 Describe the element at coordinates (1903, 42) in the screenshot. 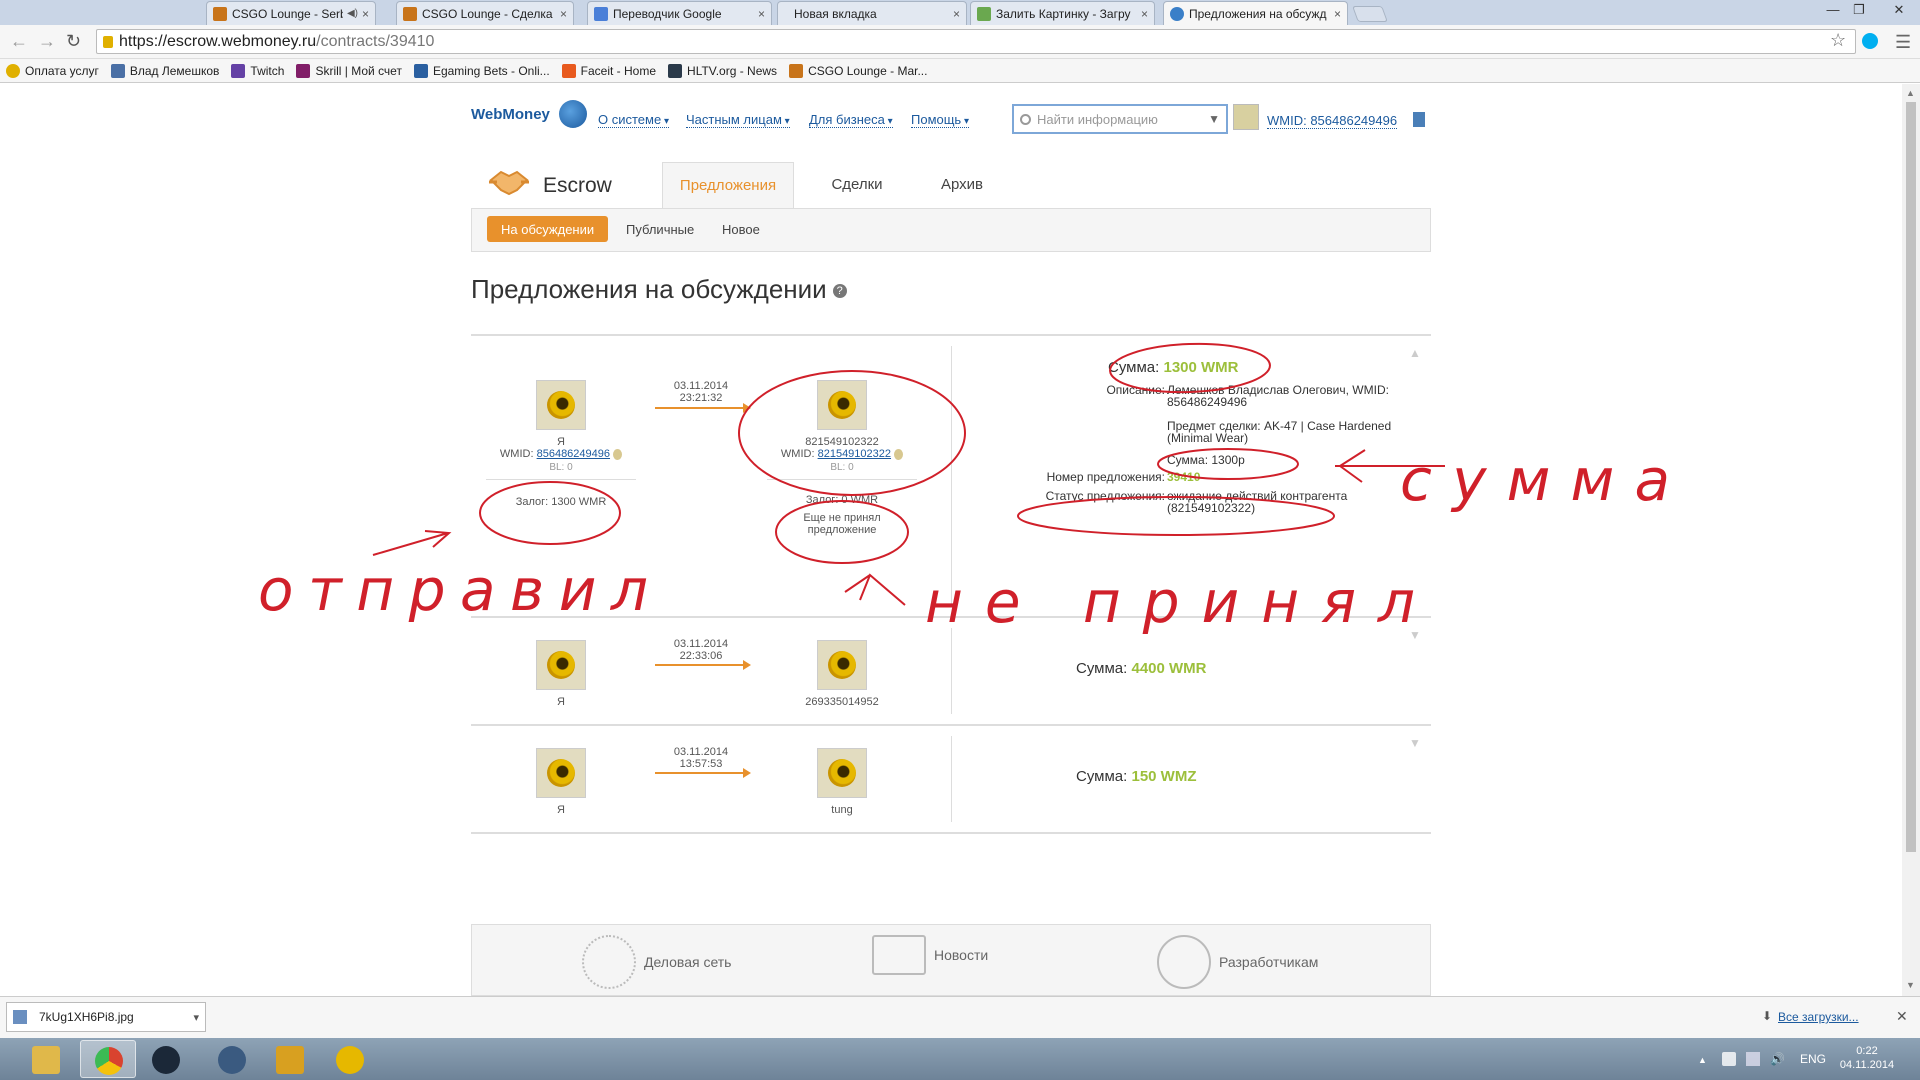

I see `chrome-menu-icon: ☰` at that location.